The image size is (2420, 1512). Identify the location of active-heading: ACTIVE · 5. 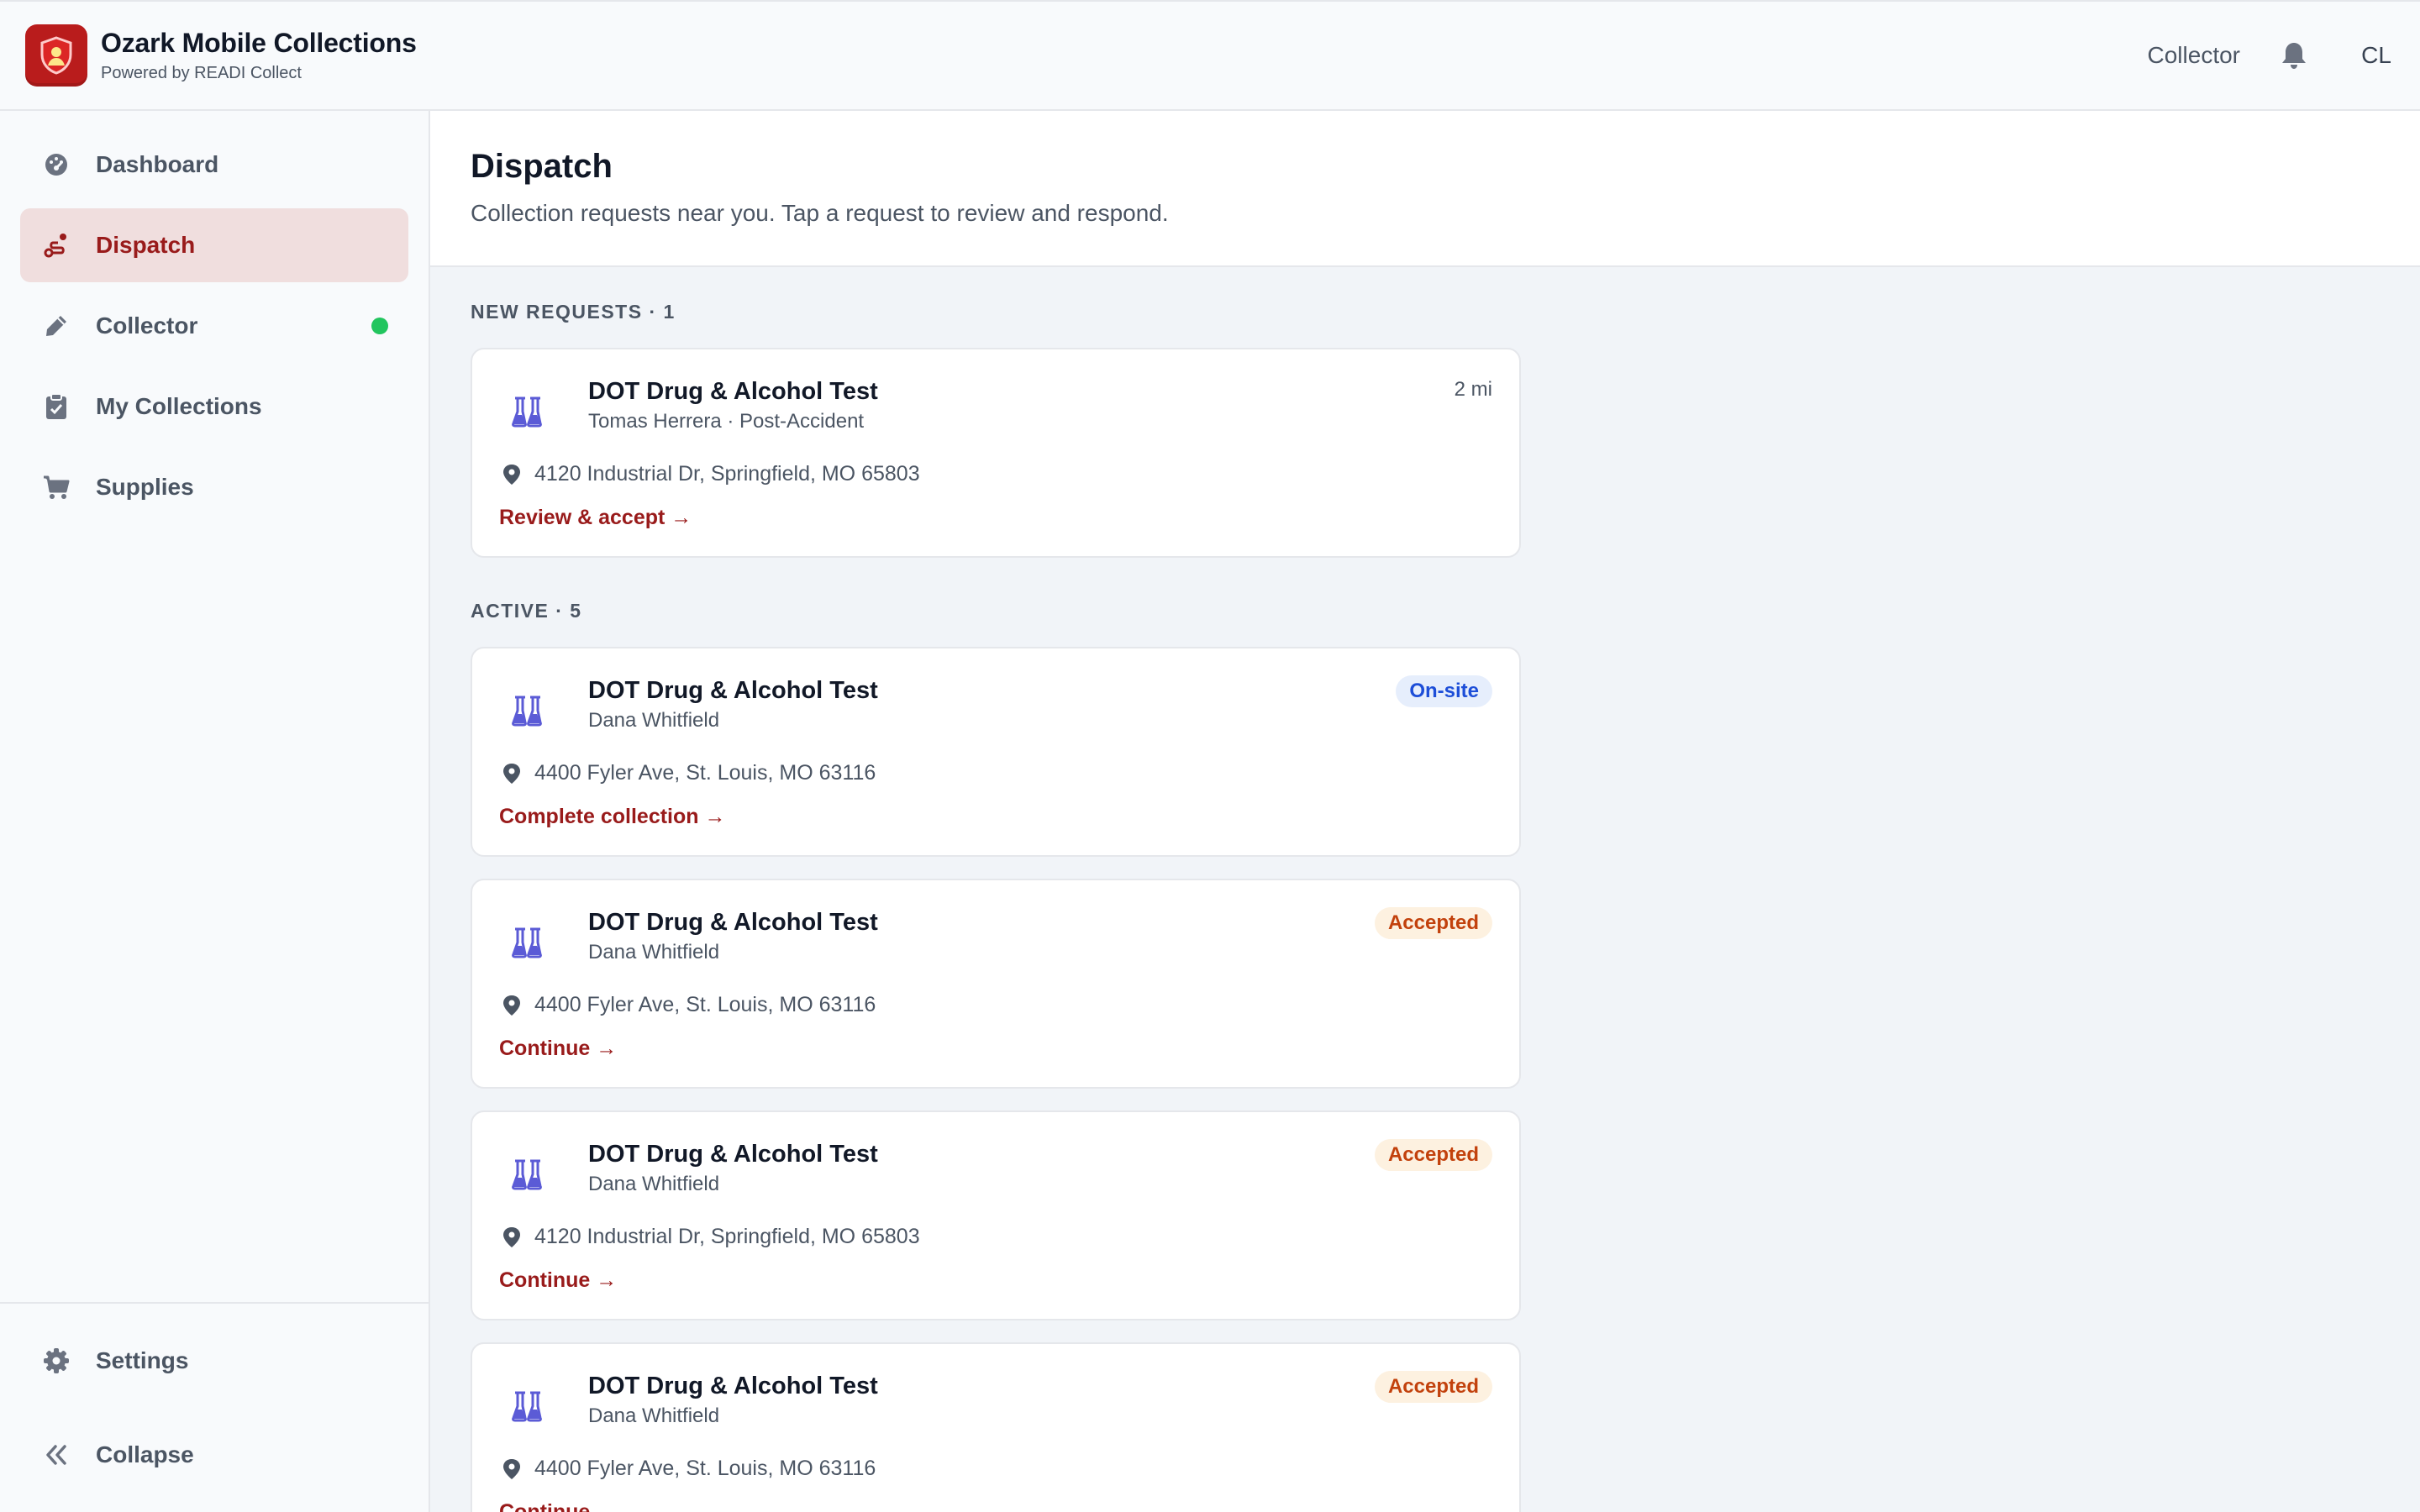
(526, 611).